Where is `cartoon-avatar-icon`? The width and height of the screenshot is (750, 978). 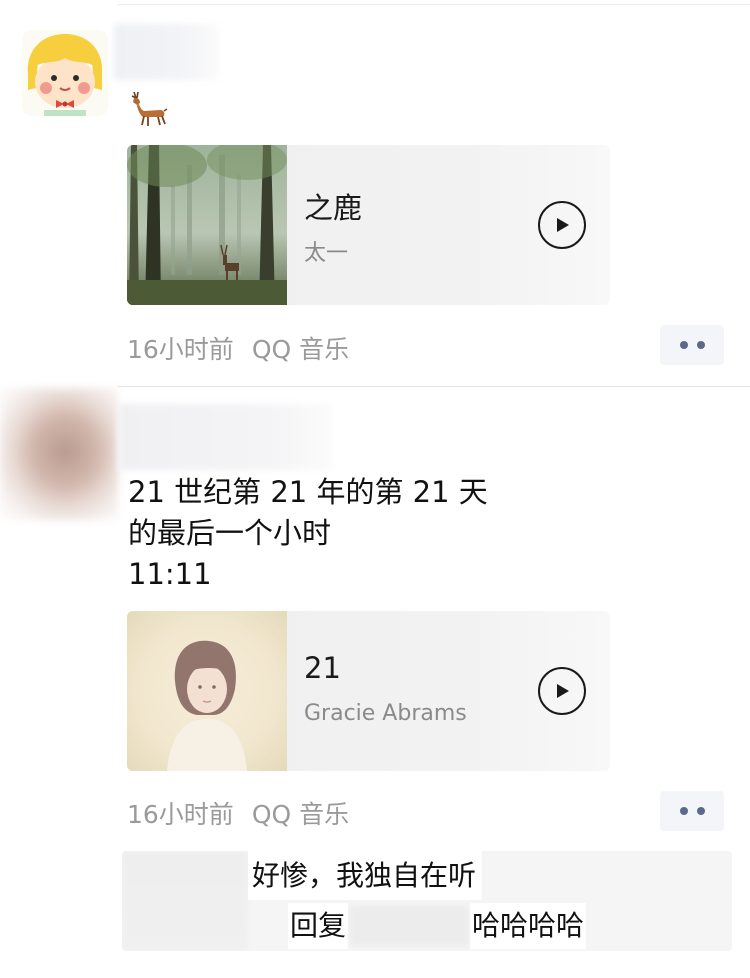
cartoon-avatar-icon is located at coordinates (65, 73).